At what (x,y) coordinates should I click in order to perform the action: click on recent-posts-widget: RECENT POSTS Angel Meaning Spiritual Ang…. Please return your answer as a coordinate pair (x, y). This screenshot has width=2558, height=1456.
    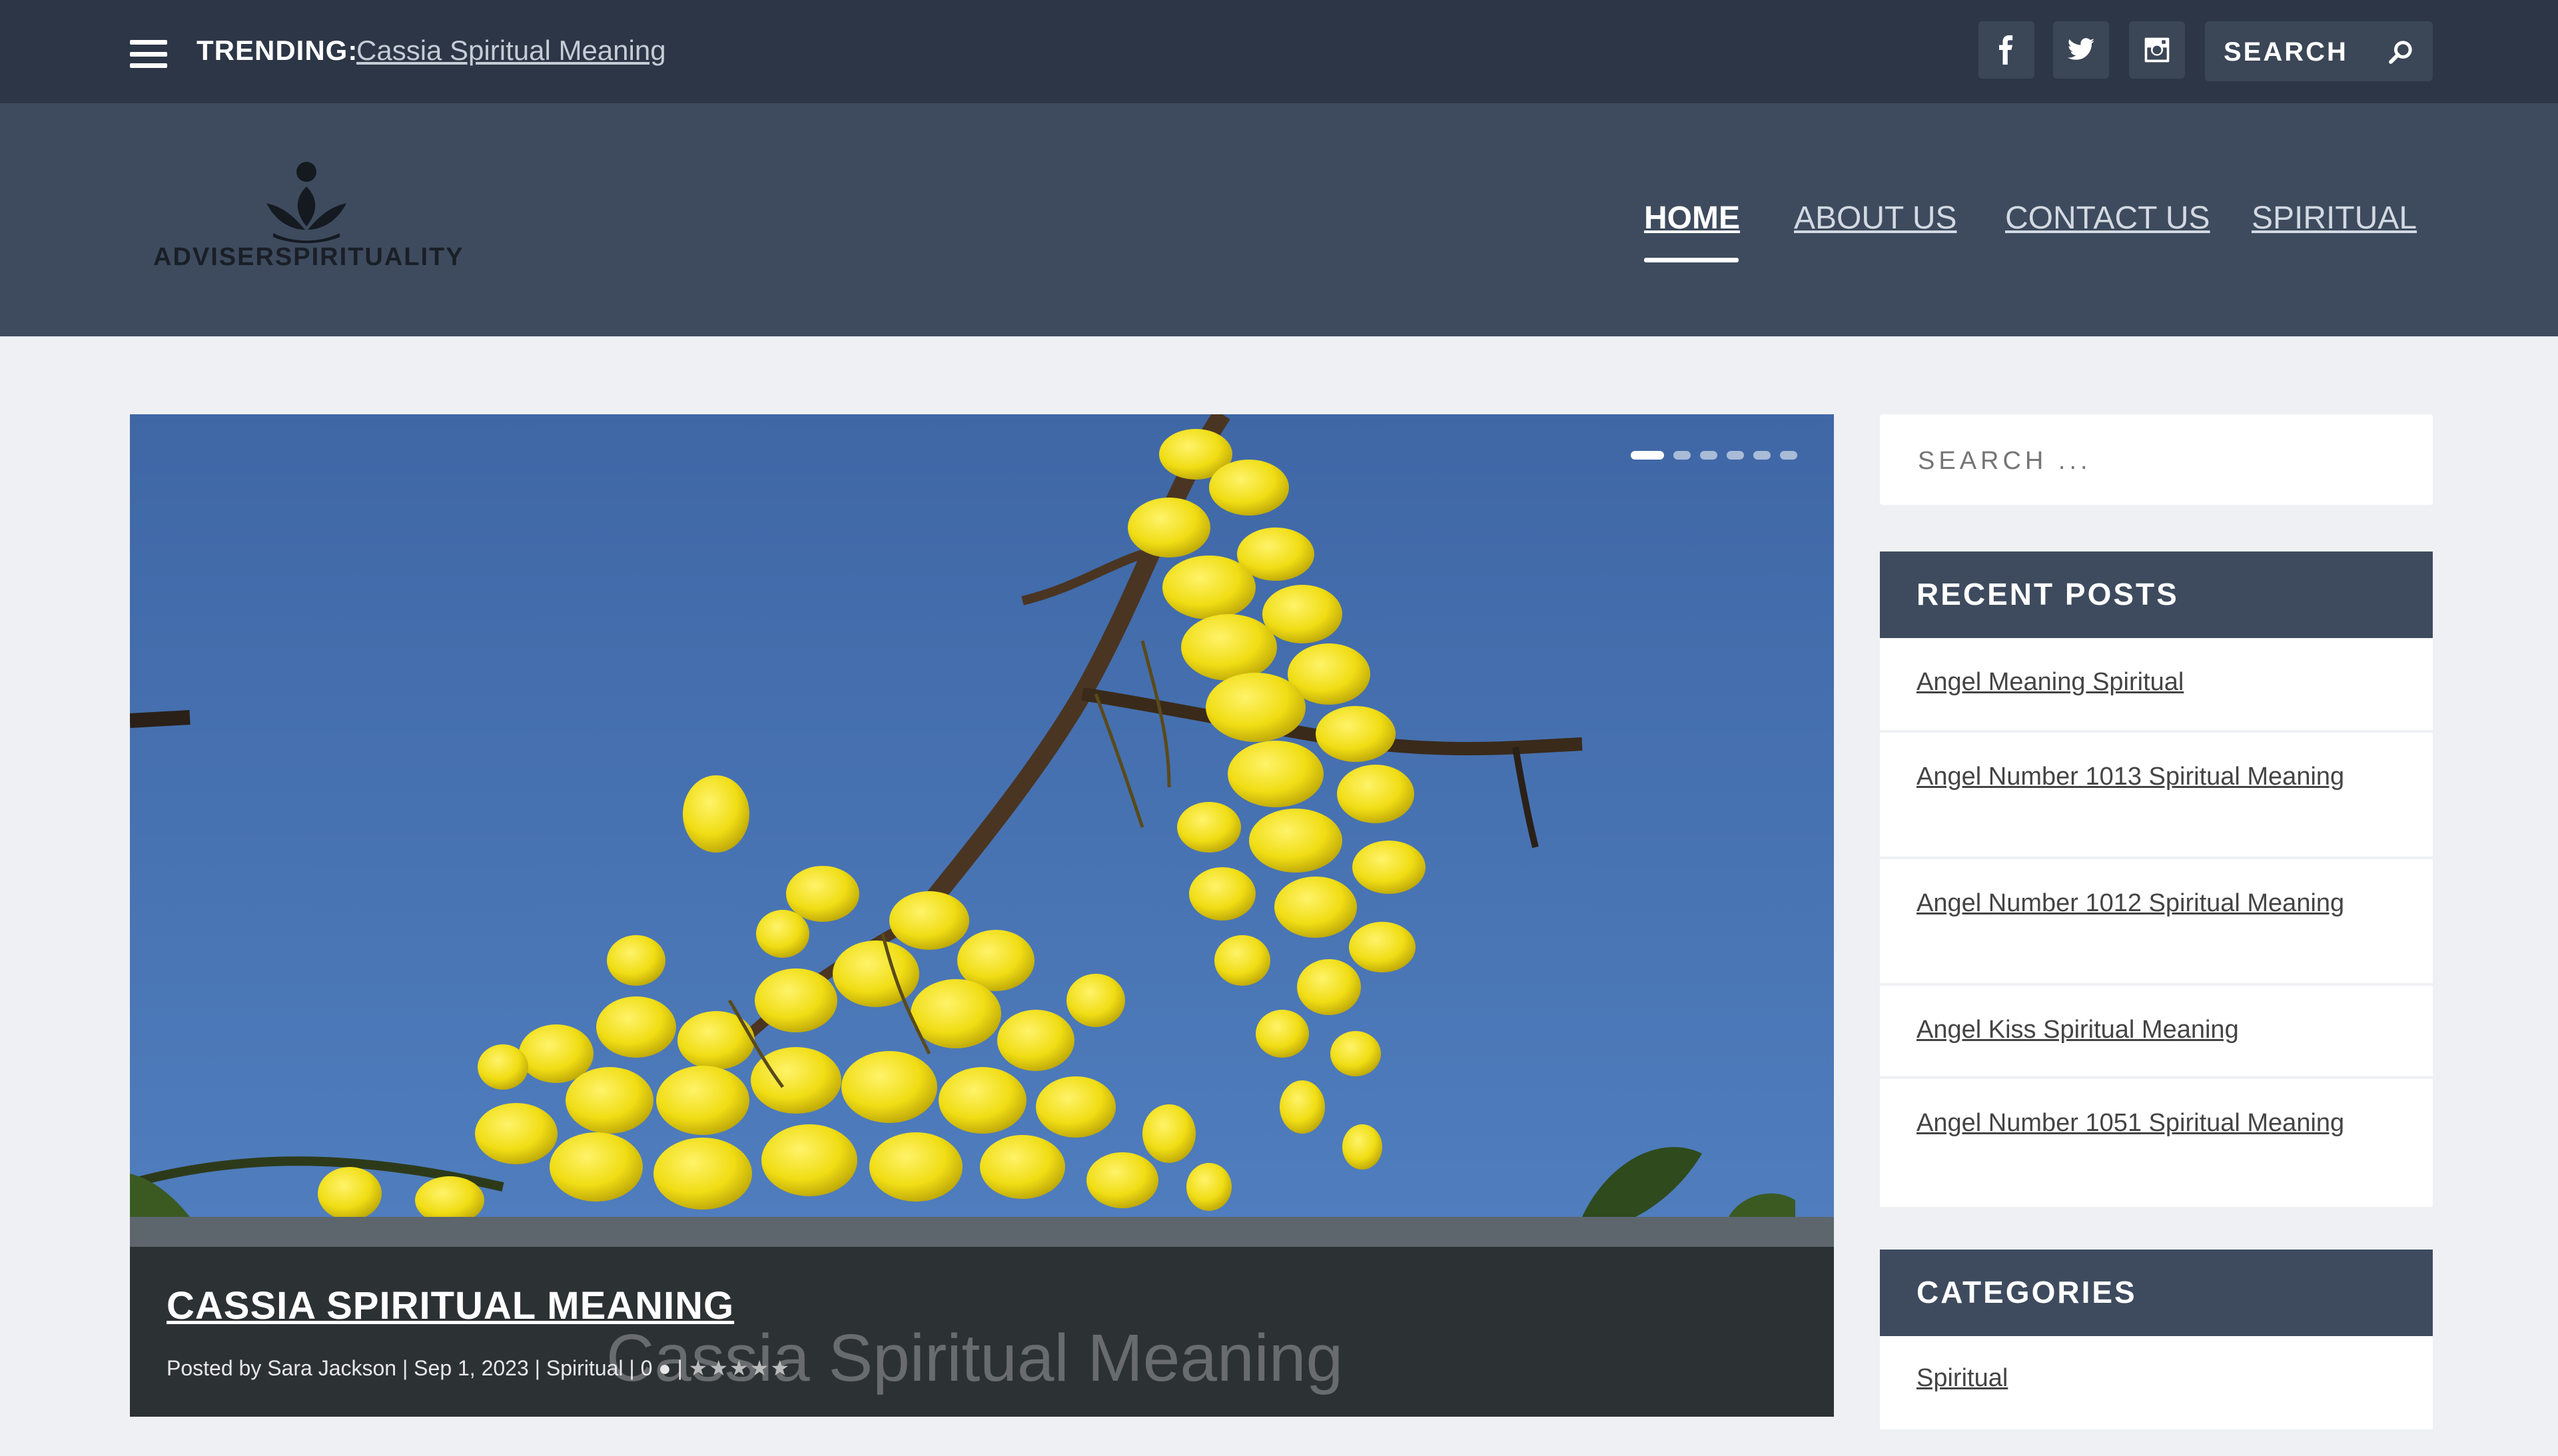
    Looking at the image, I should click on (2156, 879).